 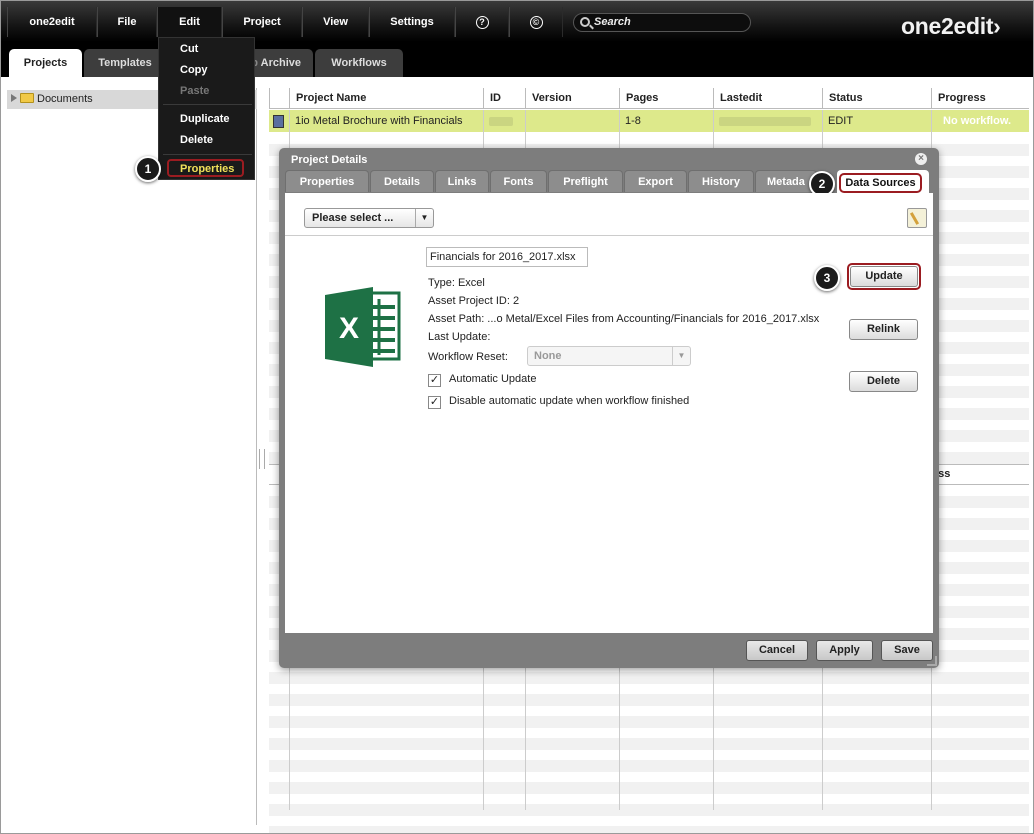 I want to click on dialog-title: Project Details, so click(x=329, y=160).